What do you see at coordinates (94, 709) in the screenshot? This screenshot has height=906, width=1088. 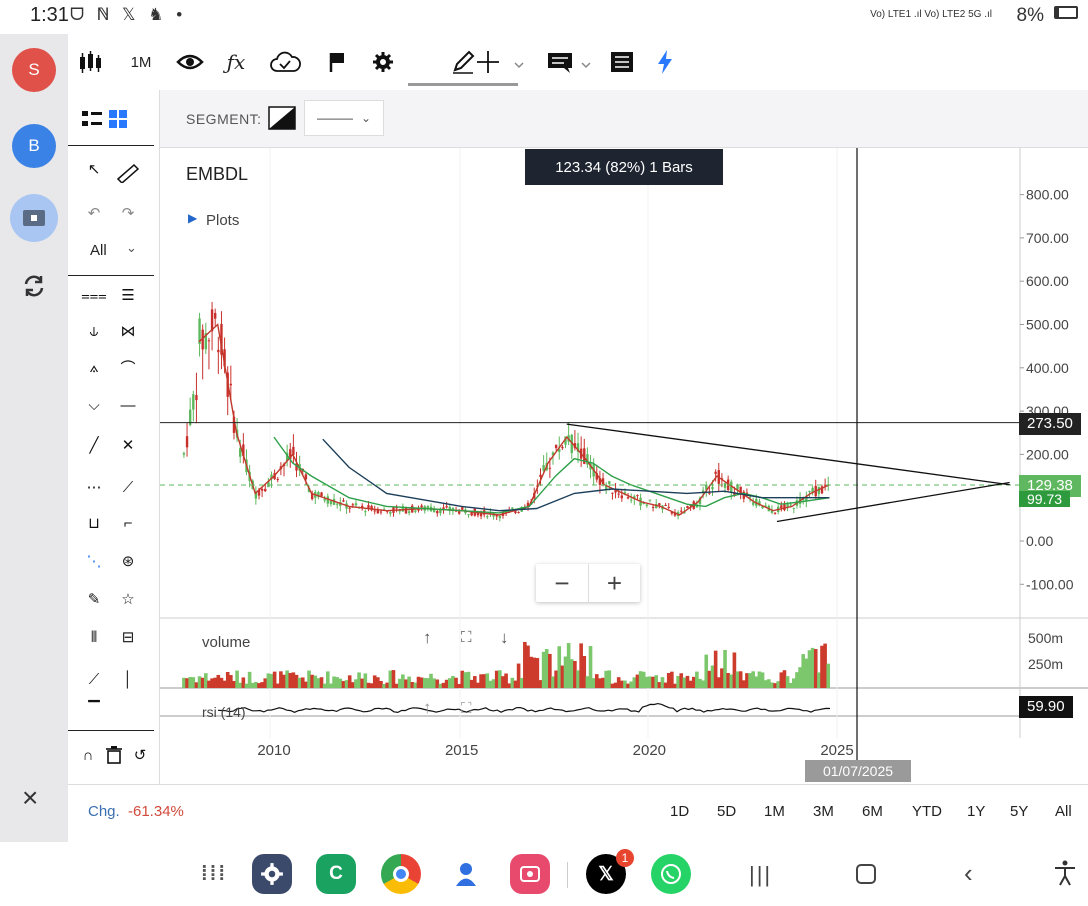 I see `text-line-icon: ▔` at bounding box center [94, 709].